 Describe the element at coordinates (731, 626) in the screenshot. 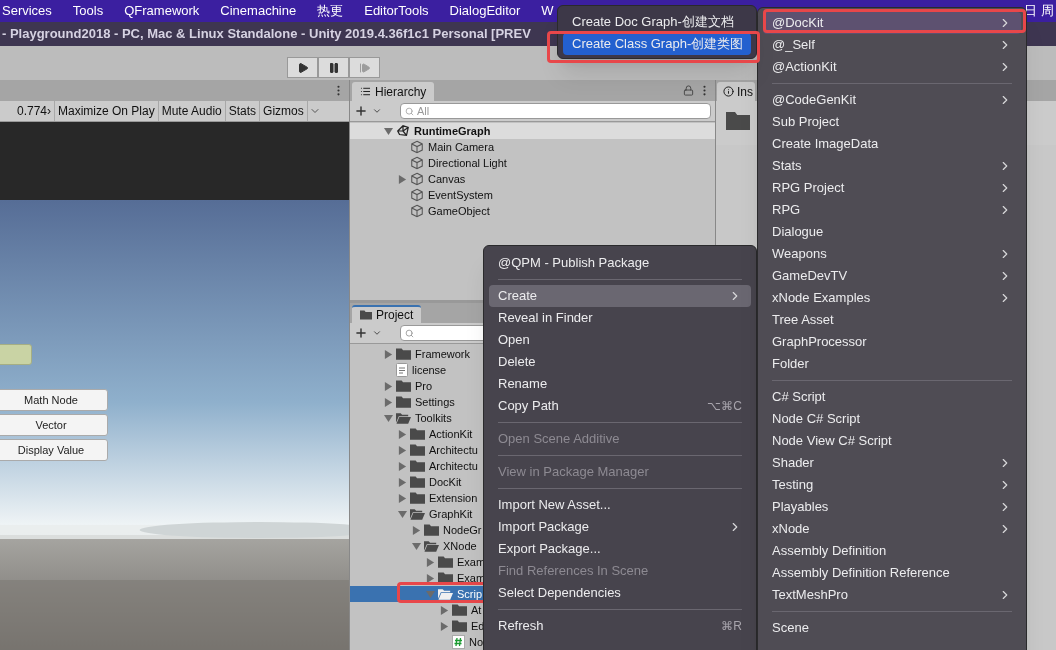

I see `shortcut-label: ⌘R` at that location.